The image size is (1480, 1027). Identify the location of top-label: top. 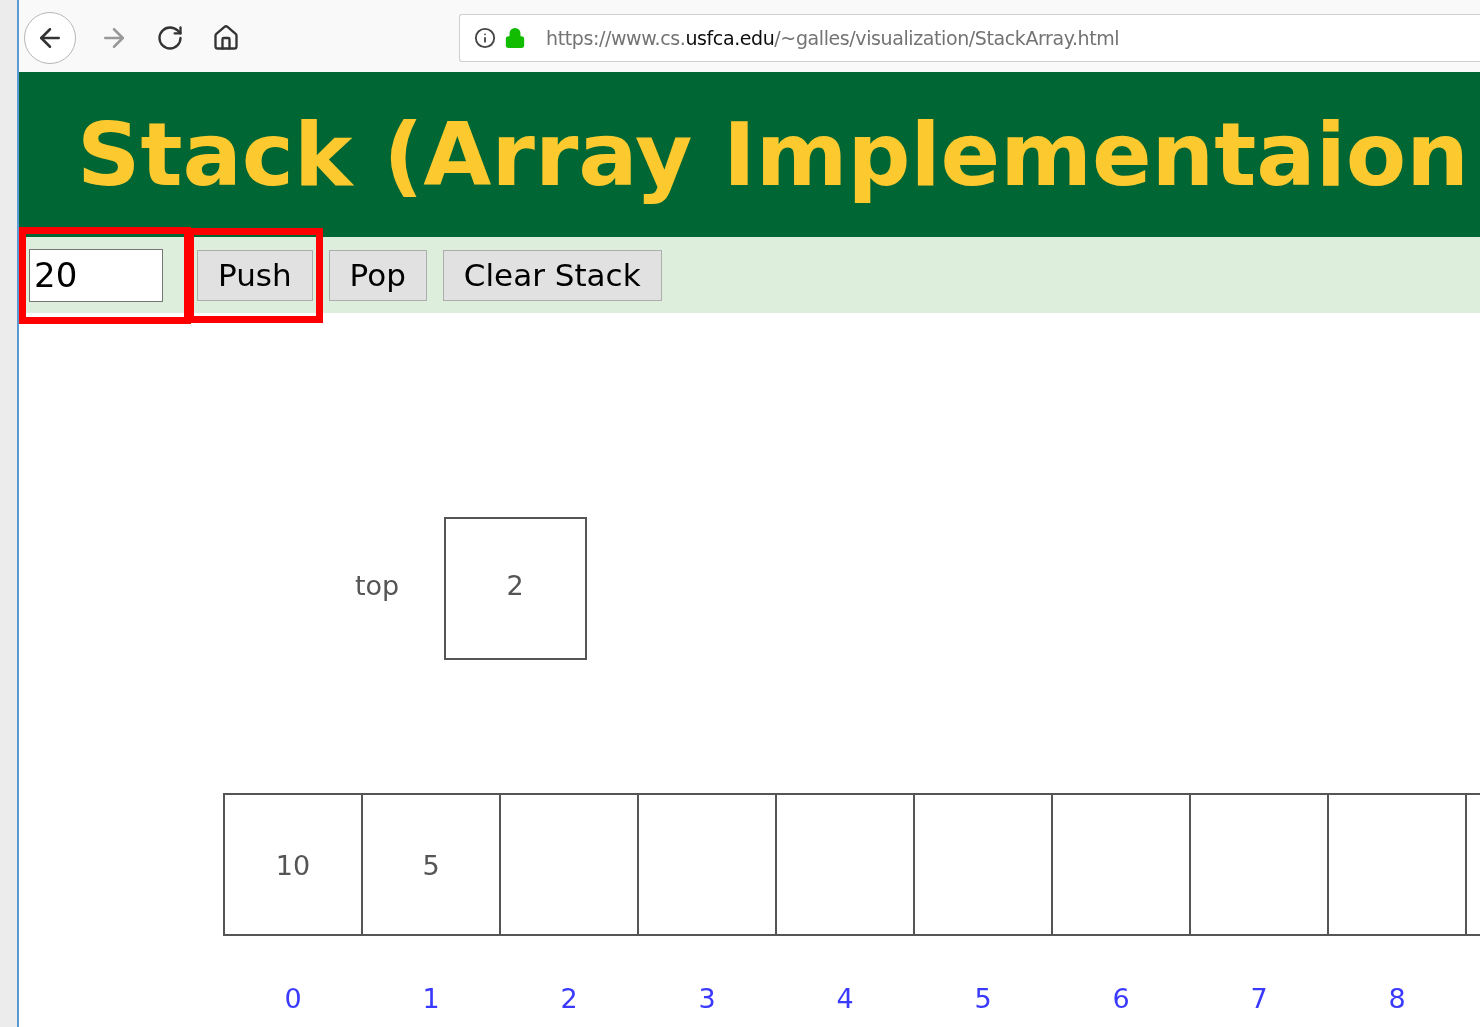
(377, 585).